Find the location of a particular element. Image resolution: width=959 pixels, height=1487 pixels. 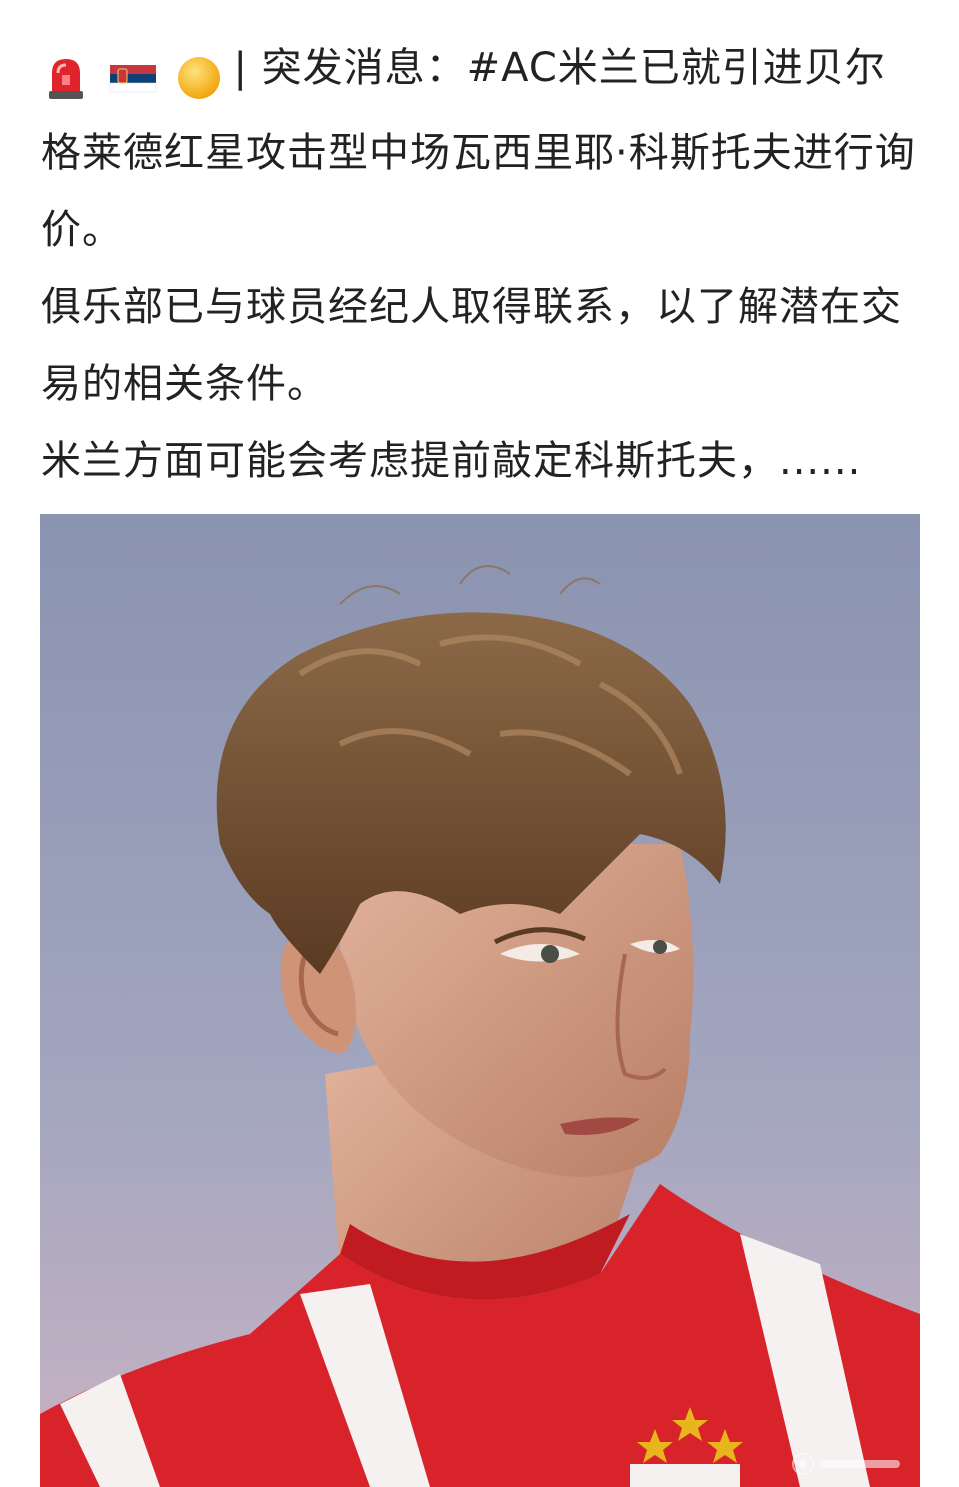

watermark-logo is located at coordinates (846, 1464).